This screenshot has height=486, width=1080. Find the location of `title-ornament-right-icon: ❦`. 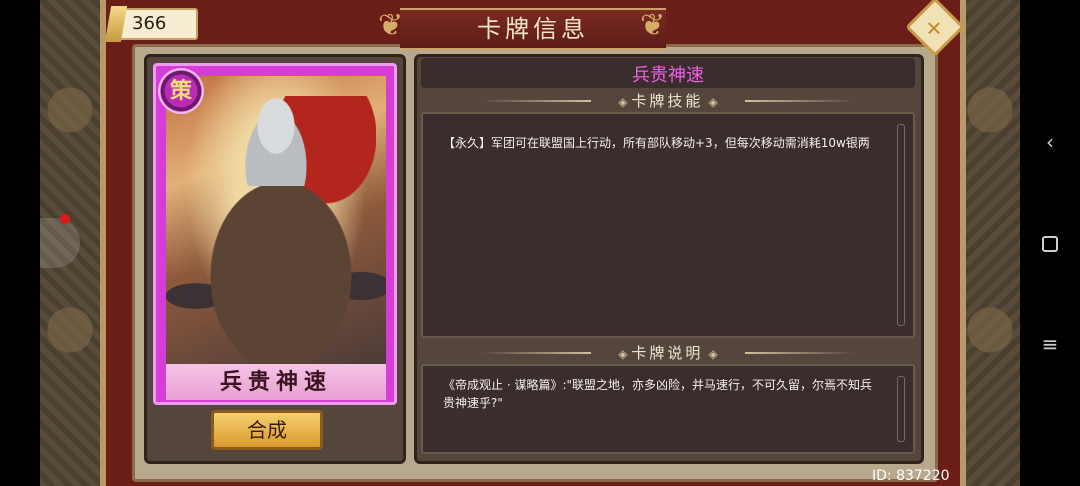

title-ornament-right-icon: ❦ is located at coordinates (653, 25).